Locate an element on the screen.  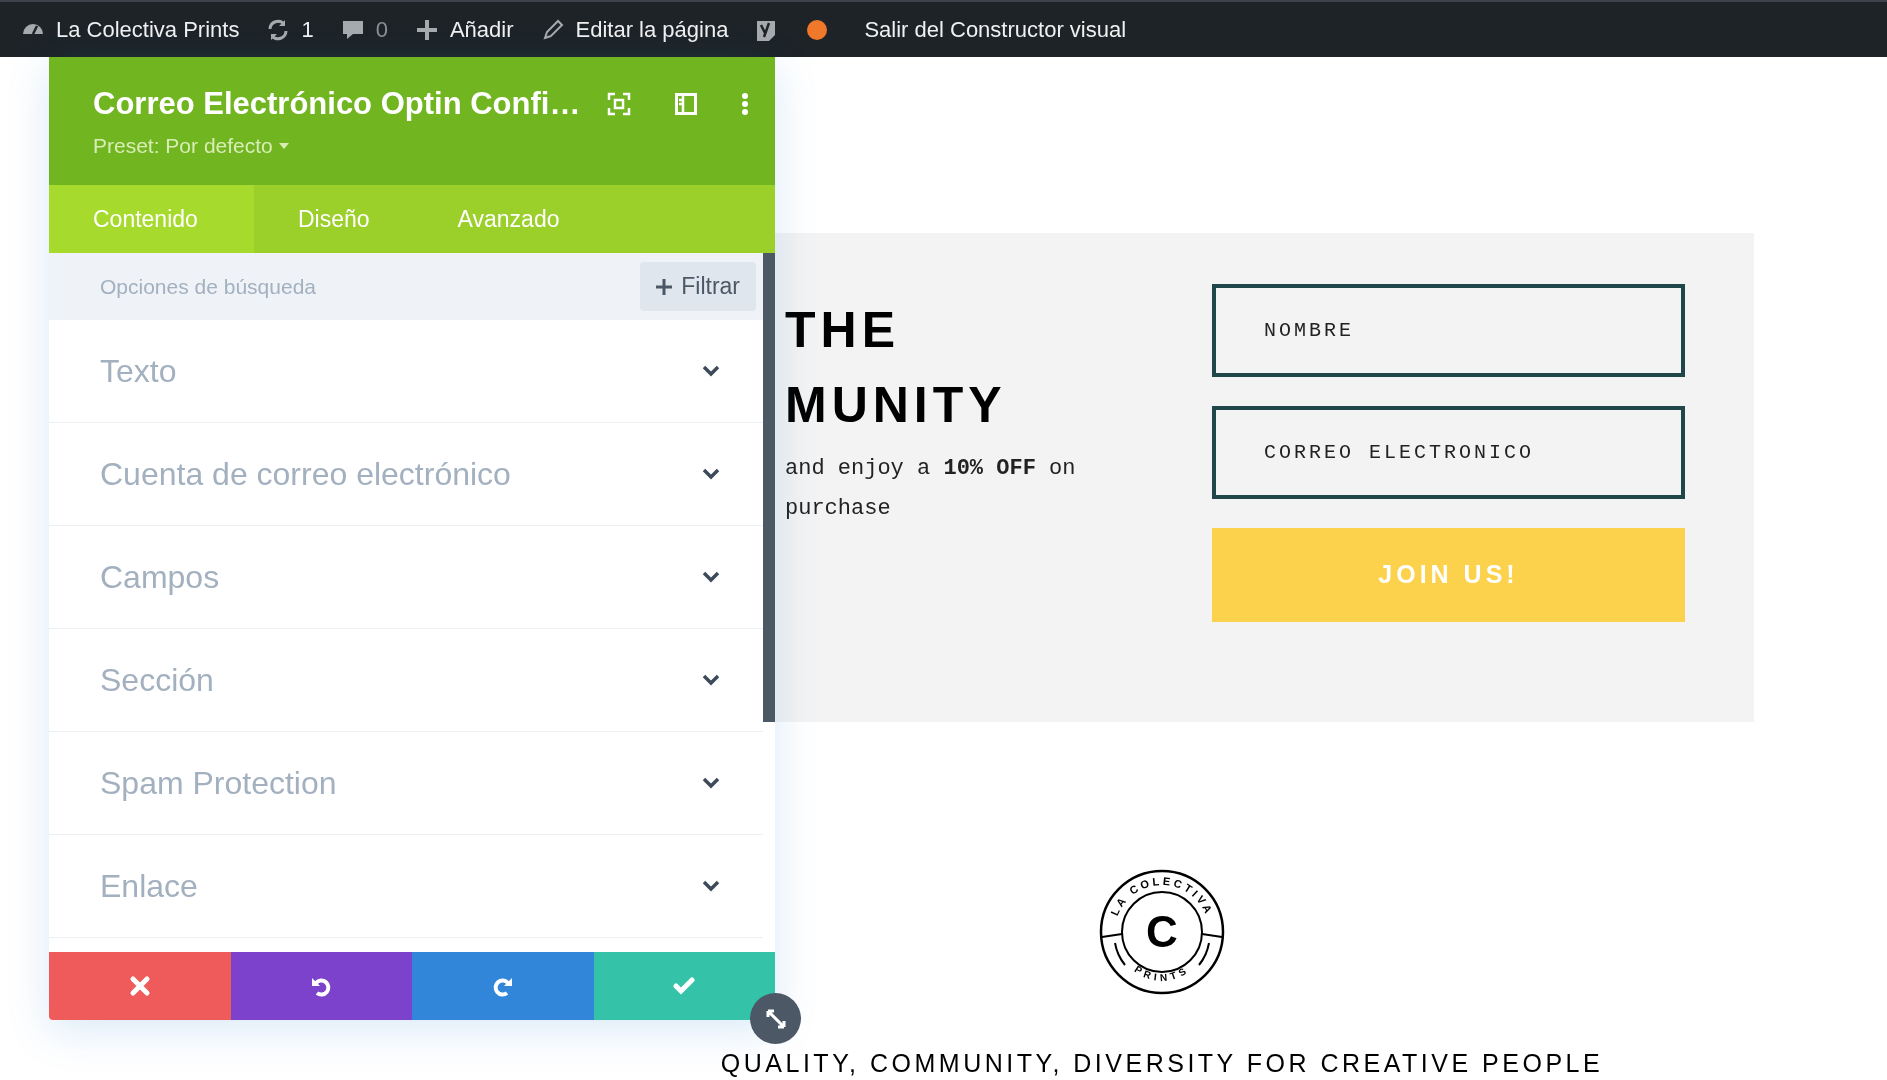
input-field: CORREO ELECTRONICO is located at coordinates (1448, 452).